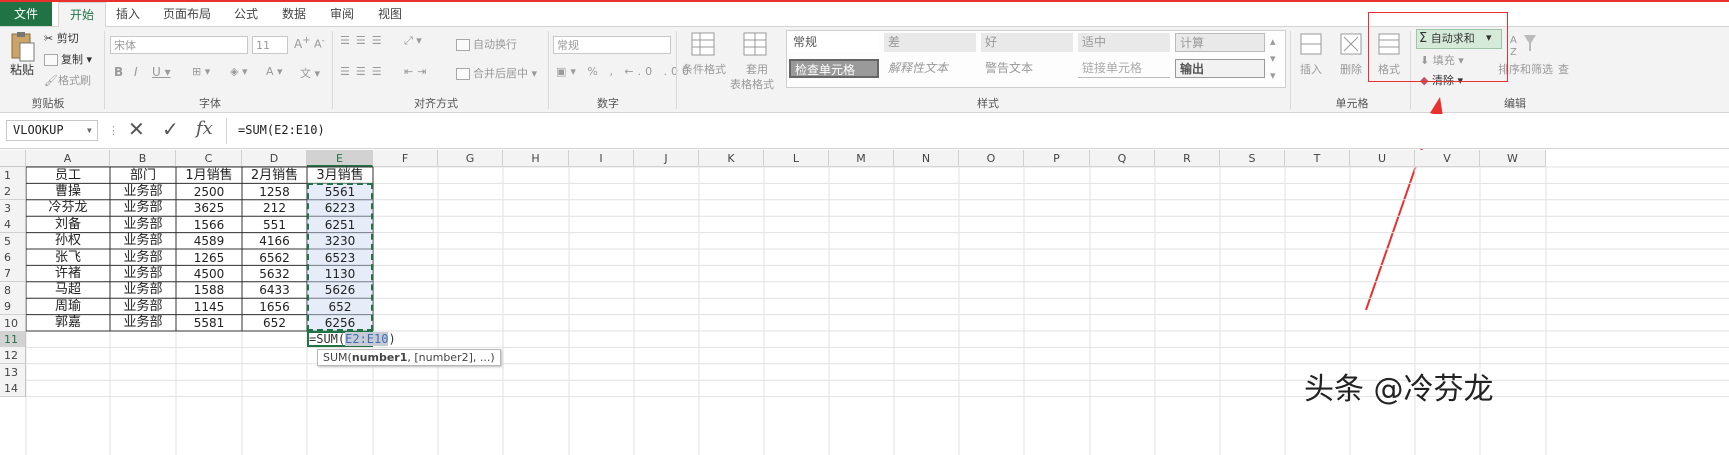 Image resolution: width=1729 pixels, height=455 pixels. What do you see at coordinates (451, 358) in the screenshot?
I see `tooltip-args-rest: , [number2], ...)` at bounding box center [451, 358].